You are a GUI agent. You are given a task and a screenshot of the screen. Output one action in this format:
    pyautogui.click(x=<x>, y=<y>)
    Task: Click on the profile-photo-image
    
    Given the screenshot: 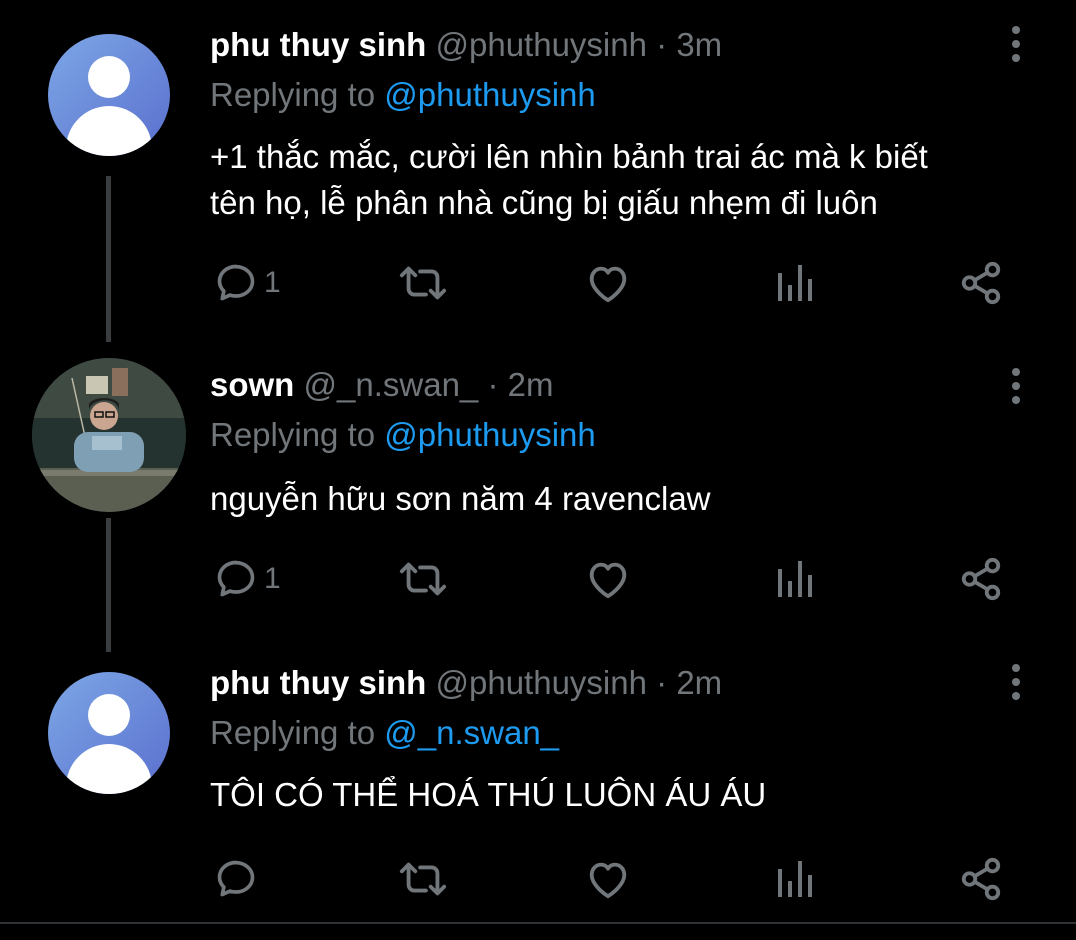 What is the action you would take?
    pyautogui.click(x=109, y=435)
    